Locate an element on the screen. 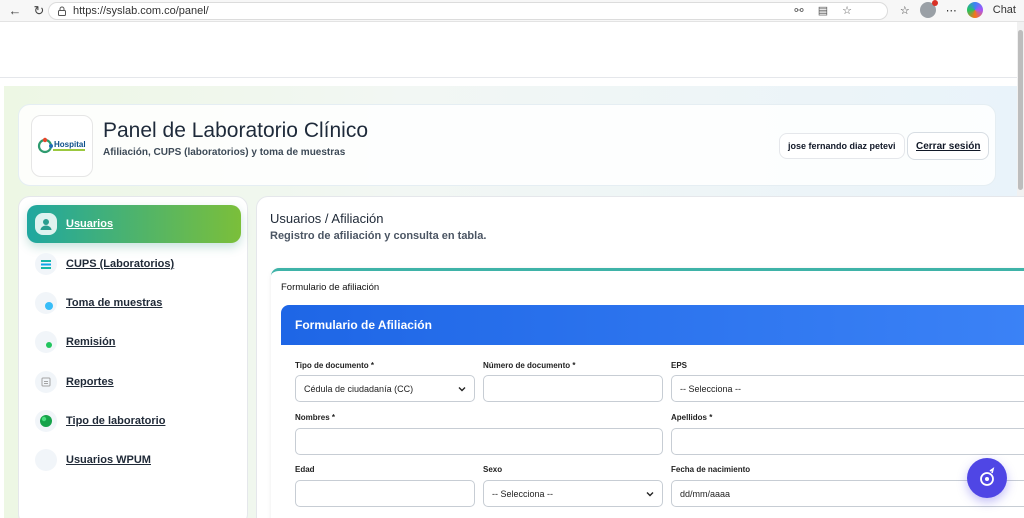  sidebar-item-label: Usuarios WPUM is located at coordinates (108, 460).